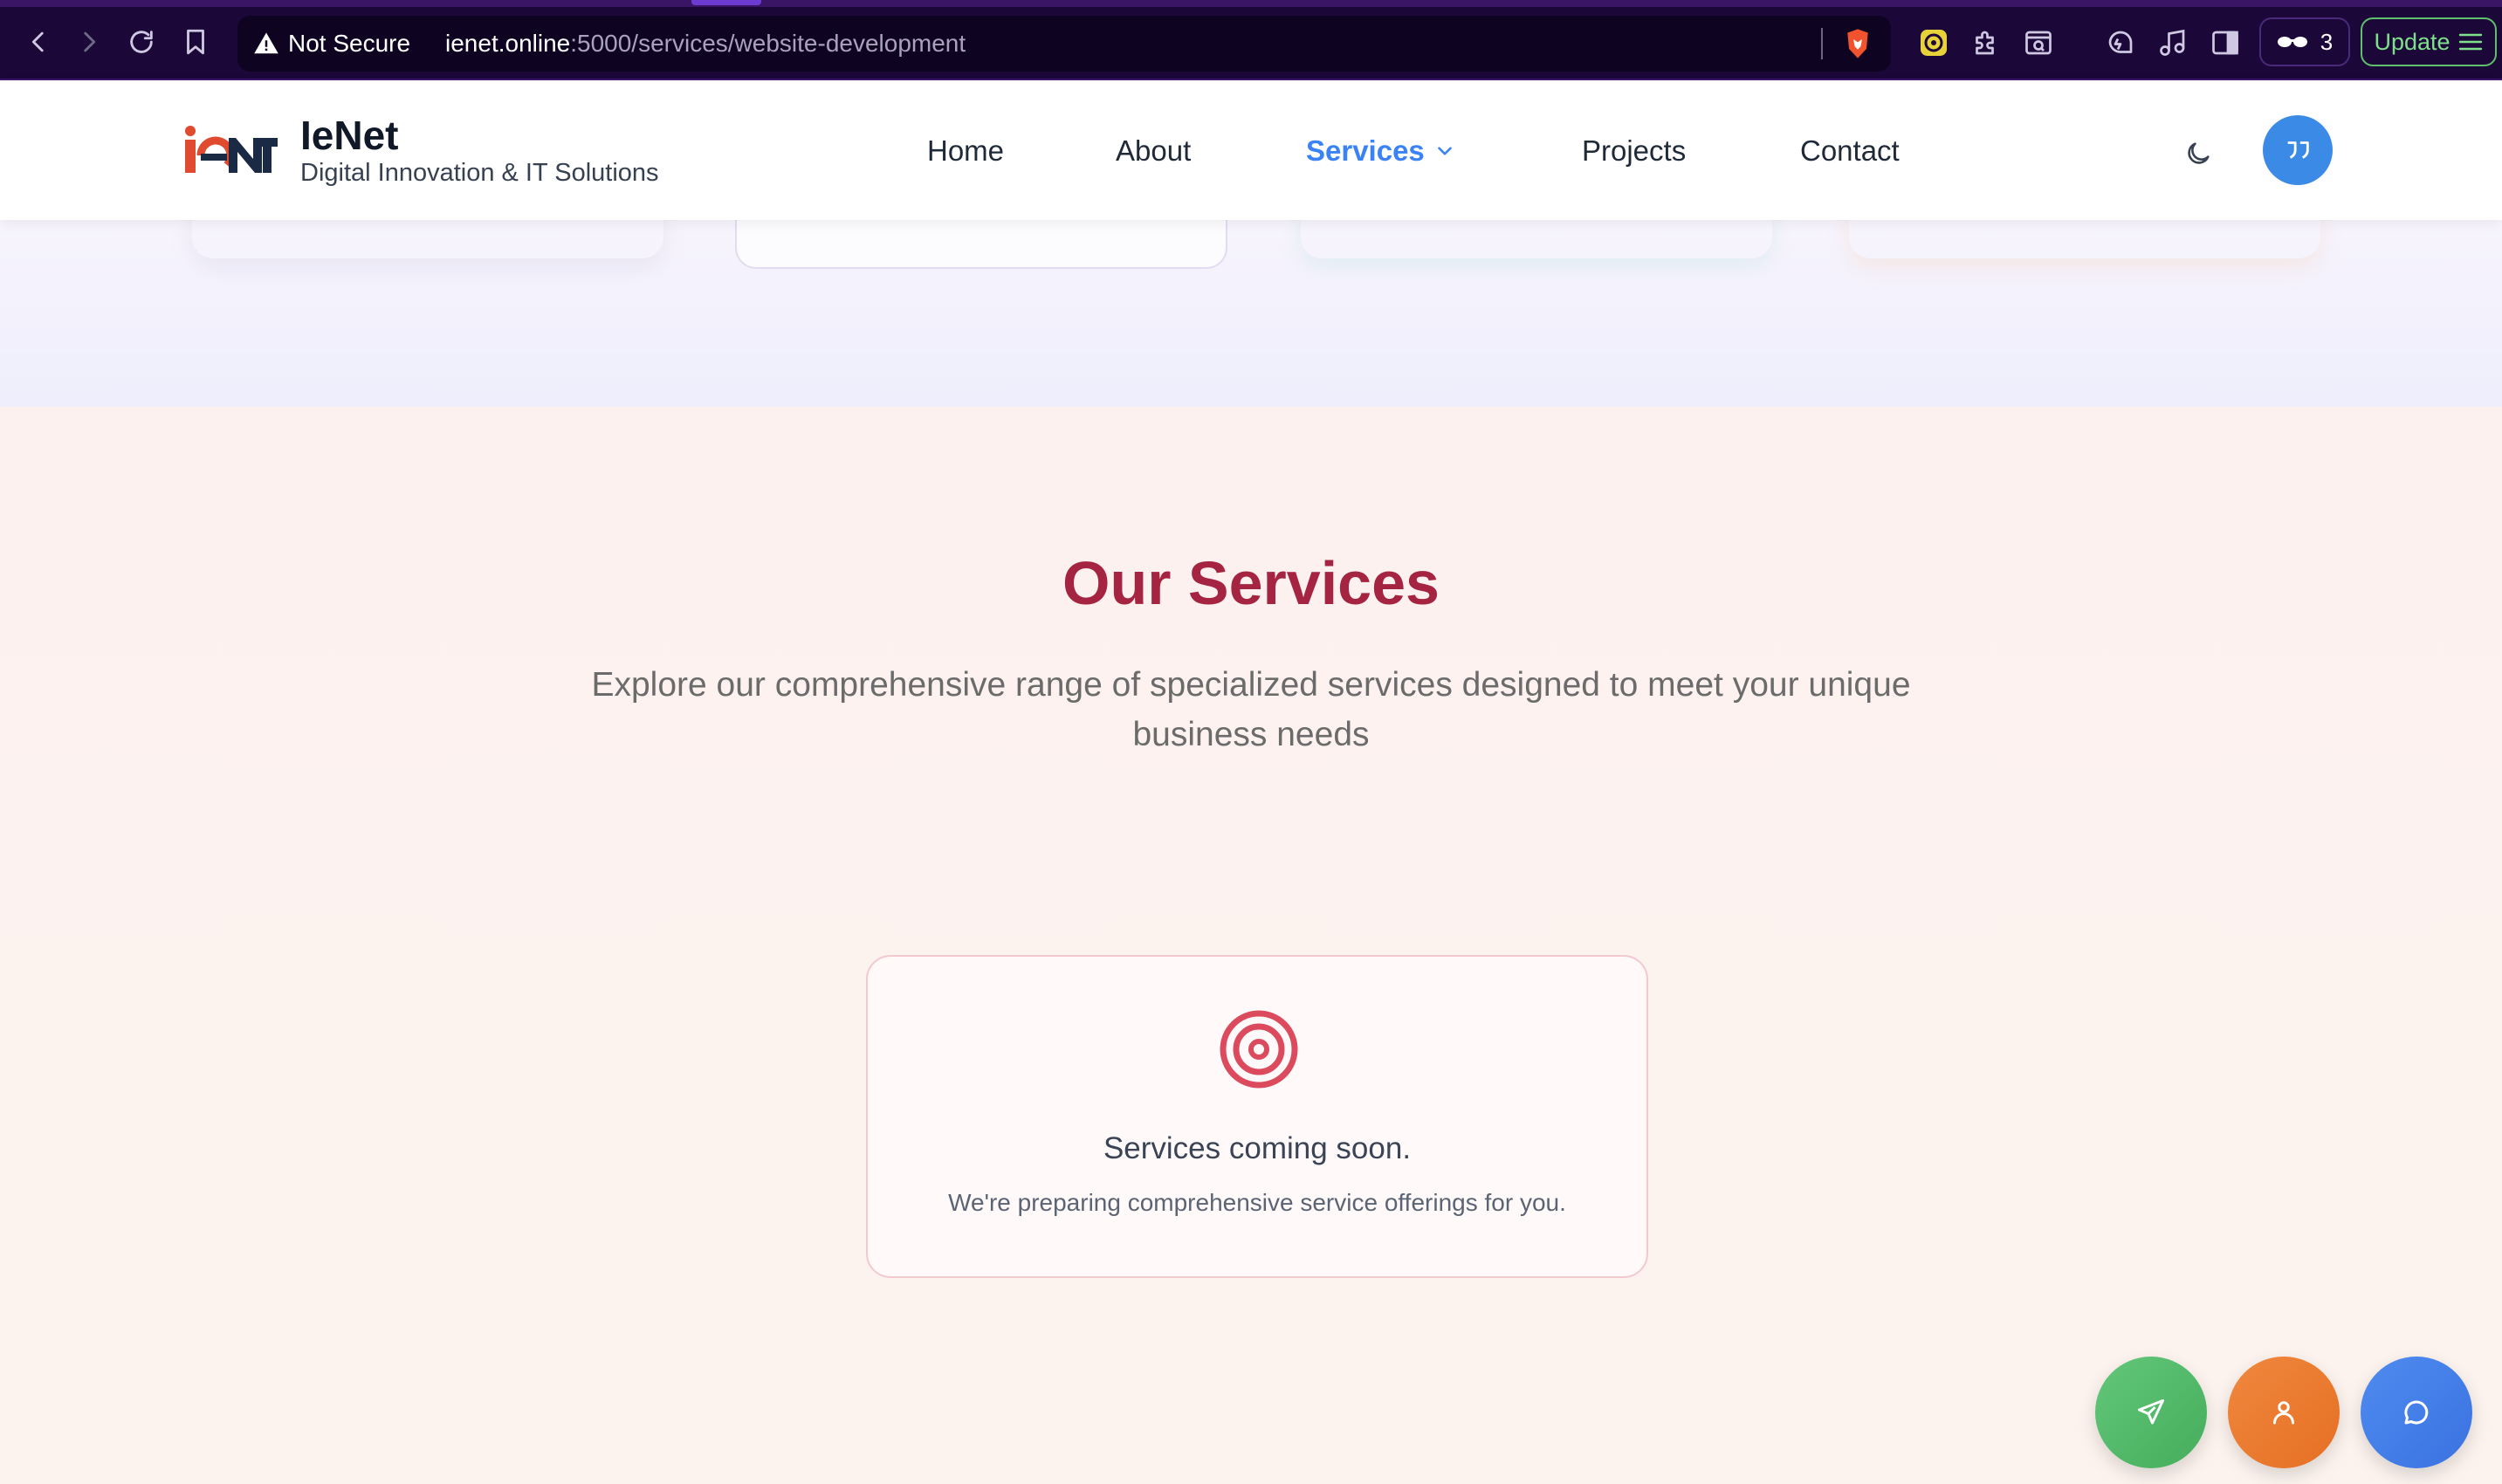 This screenshot has width=2502, height=1484. I want to click on update-button: Update, so click(2429, 41).